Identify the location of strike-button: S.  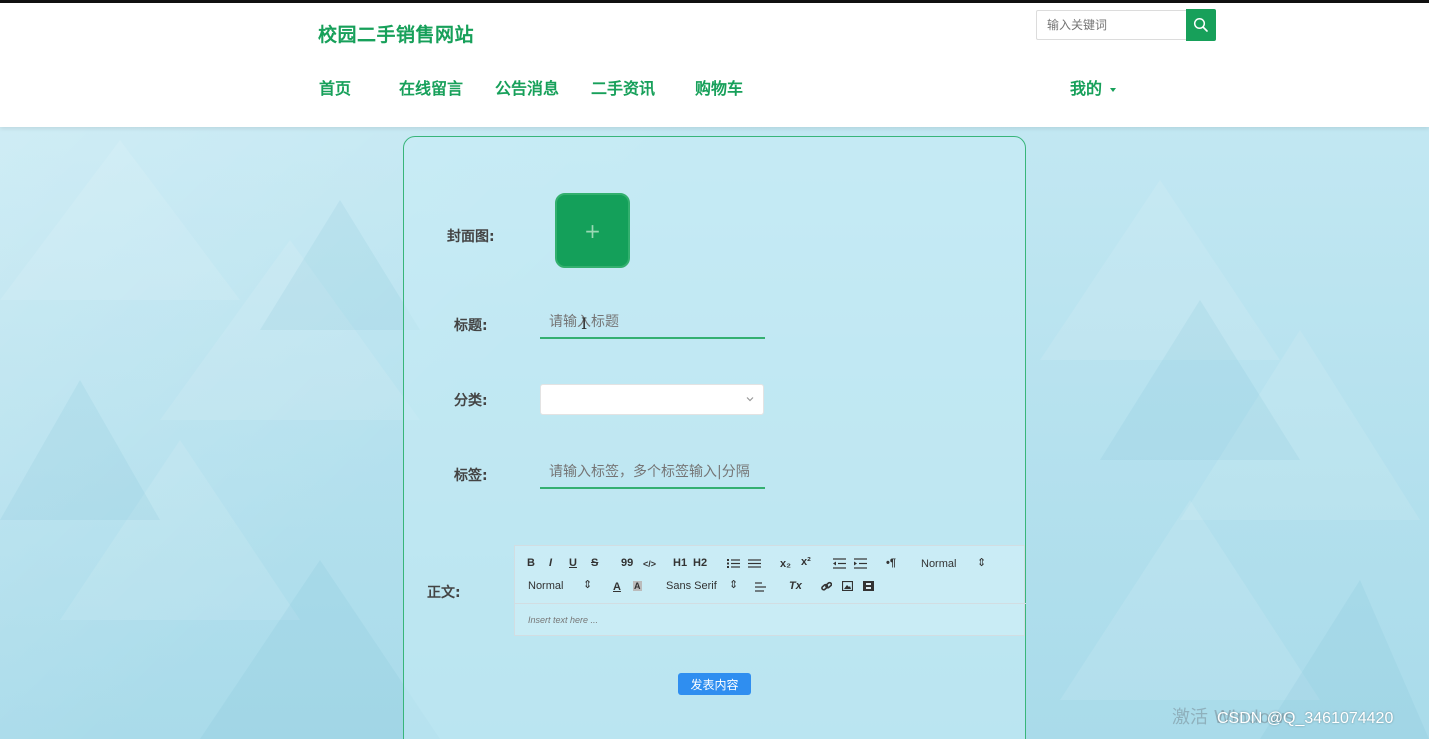
(594, 563).